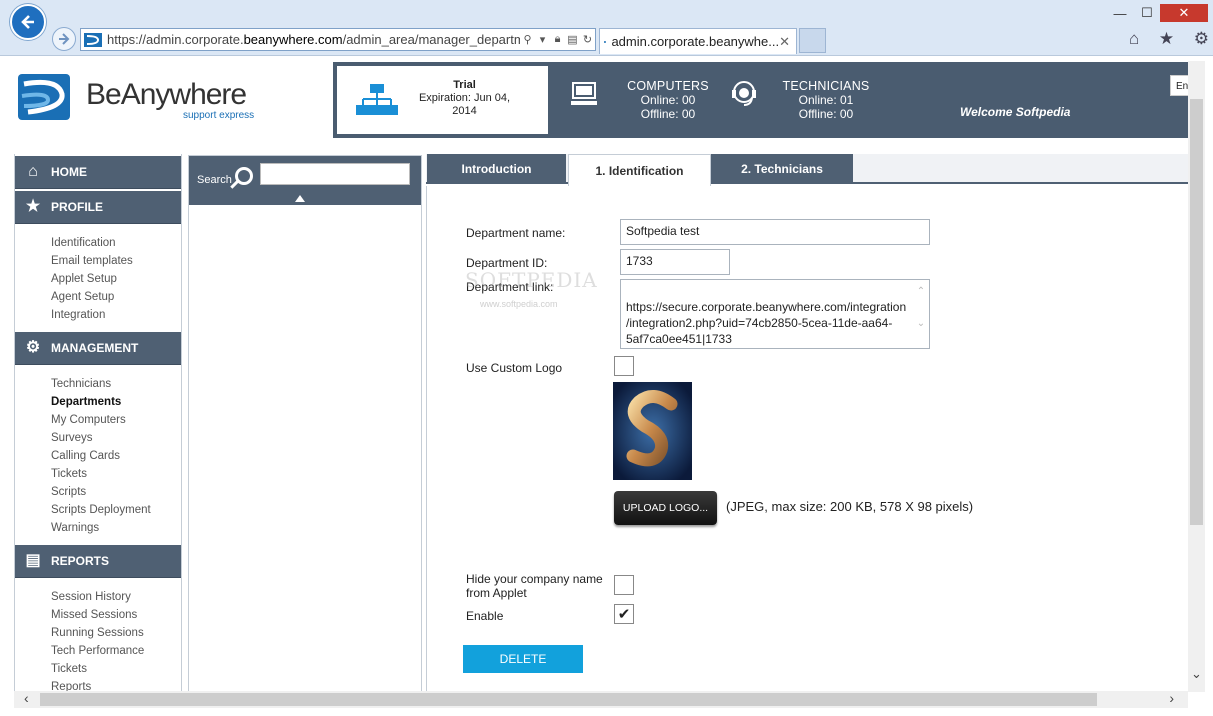  Describe the element at coordinates (219, 115) in the screenshot. I see `brand-tagline: support express` at that location.